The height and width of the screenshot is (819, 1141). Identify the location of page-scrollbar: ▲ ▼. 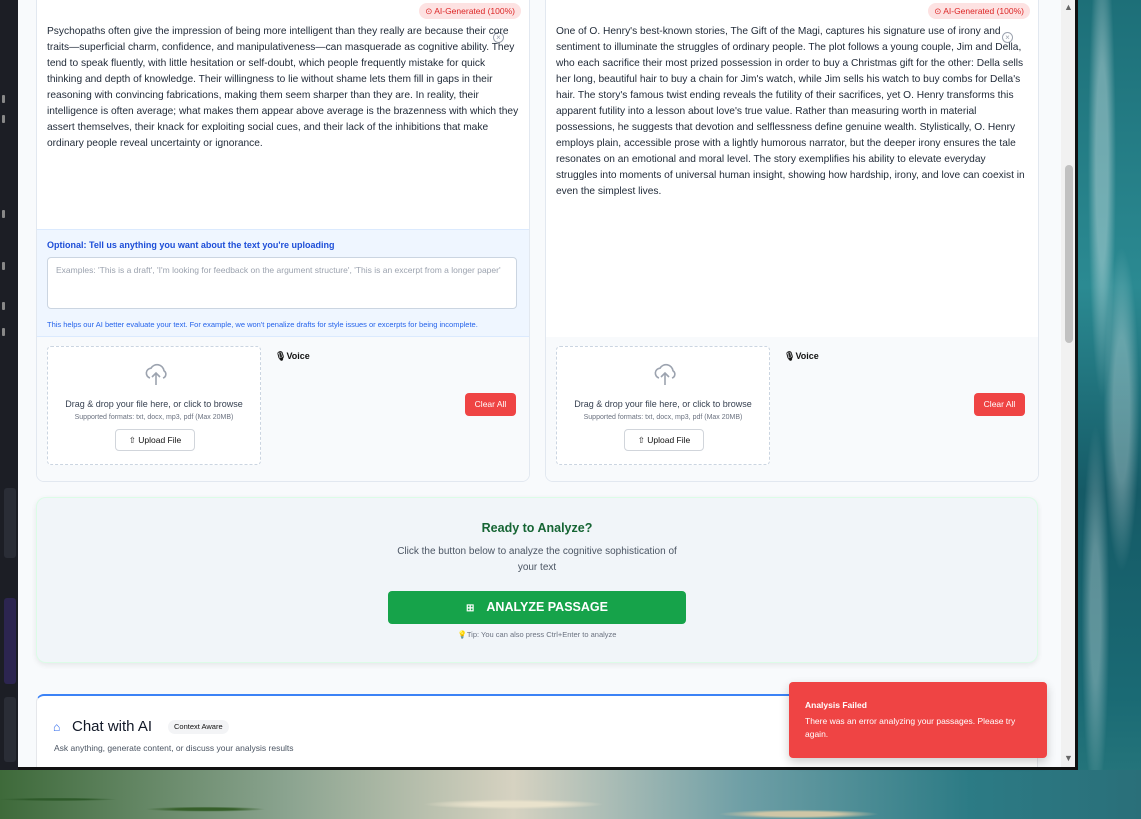
(1068, 383).